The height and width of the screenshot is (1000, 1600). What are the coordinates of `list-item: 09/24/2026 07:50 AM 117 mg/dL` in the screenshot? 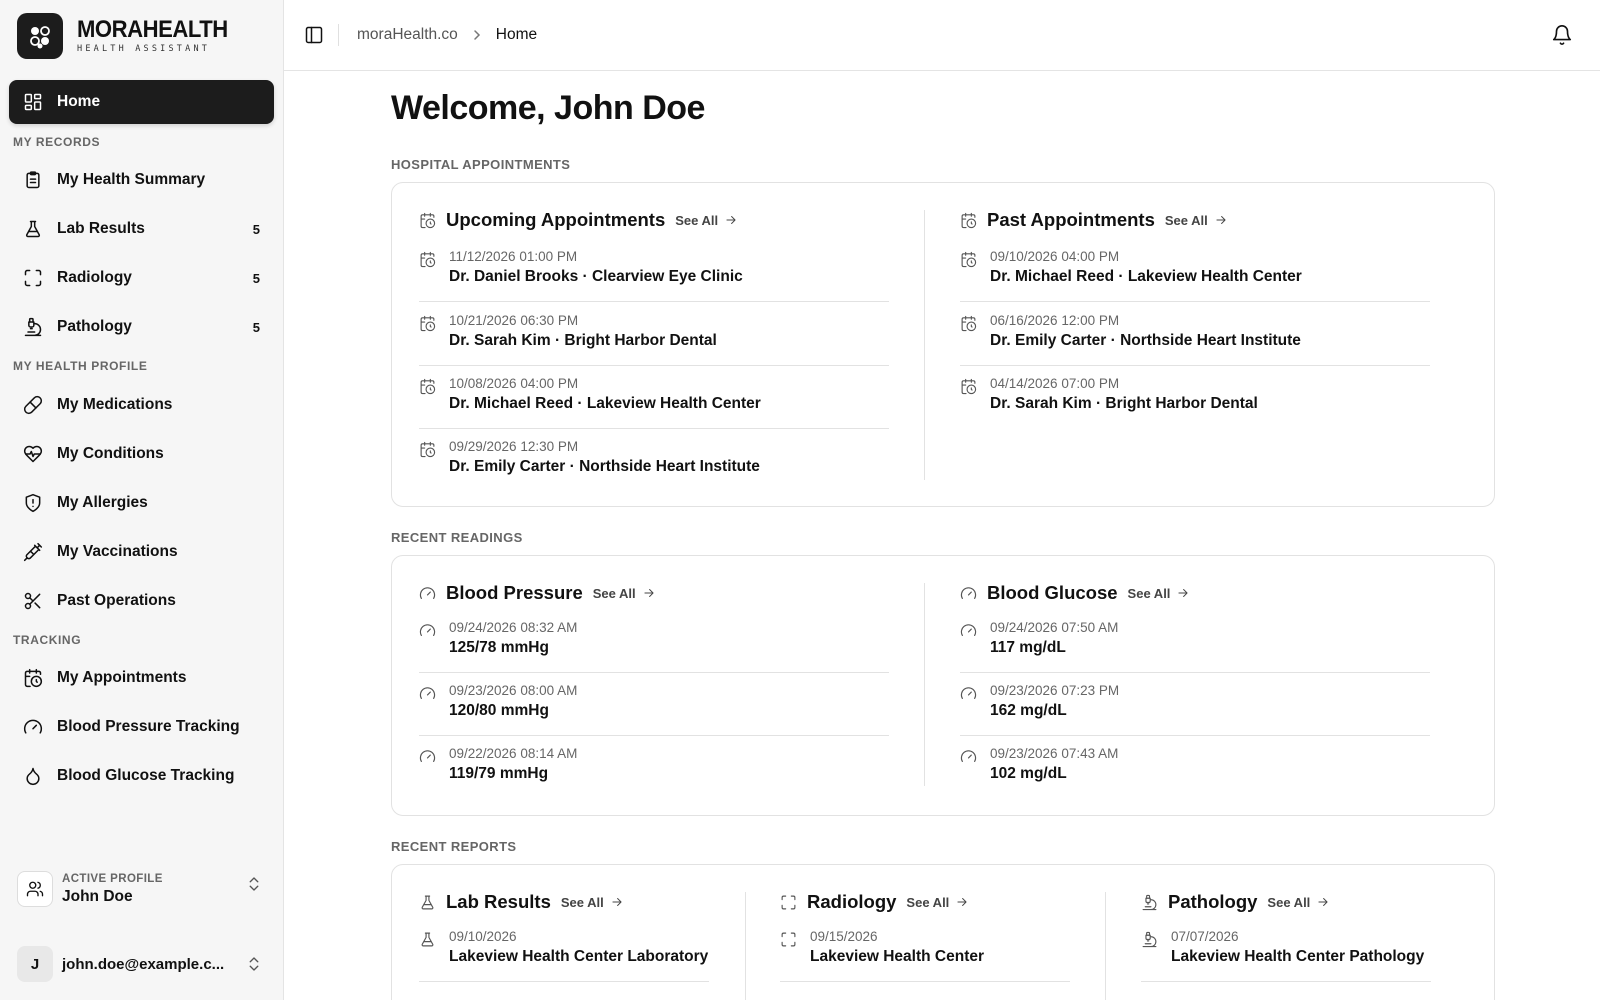 It's located at (1039, 638).